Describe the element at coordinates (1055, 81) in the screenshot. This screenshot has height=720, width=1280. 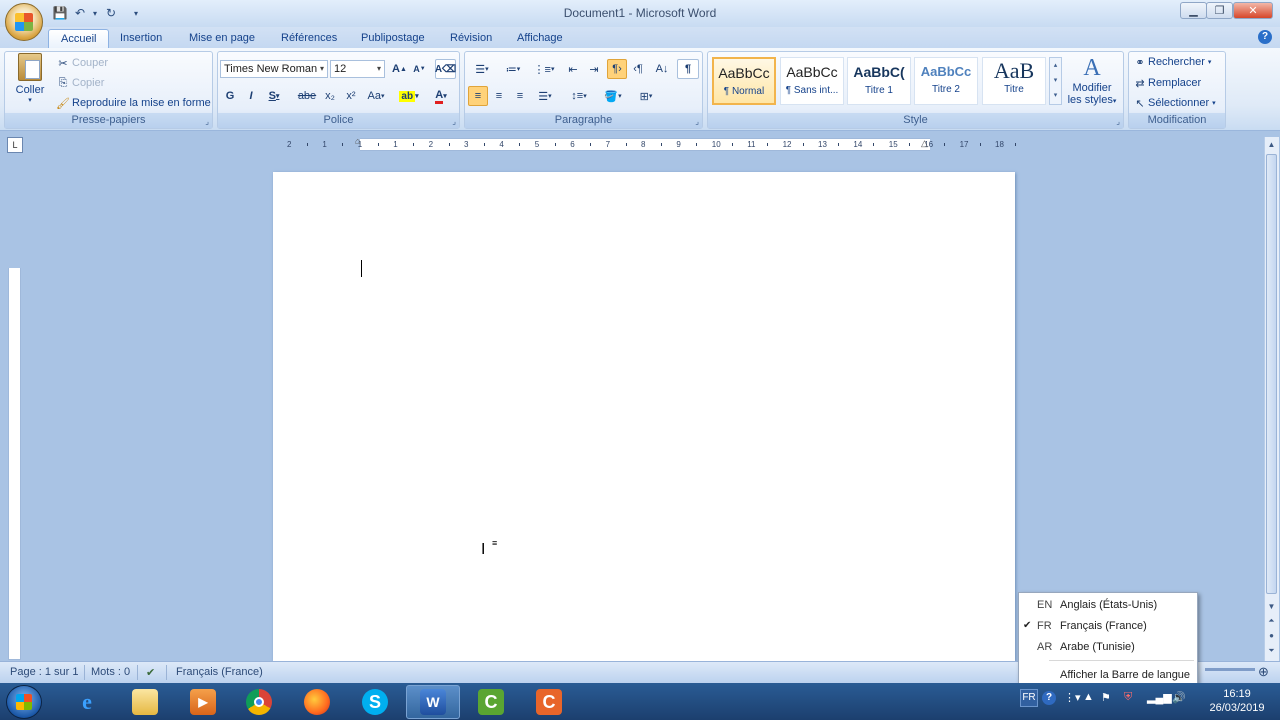
I see `style-gallery-scroll: ▴ ▾ ▾` at that location.